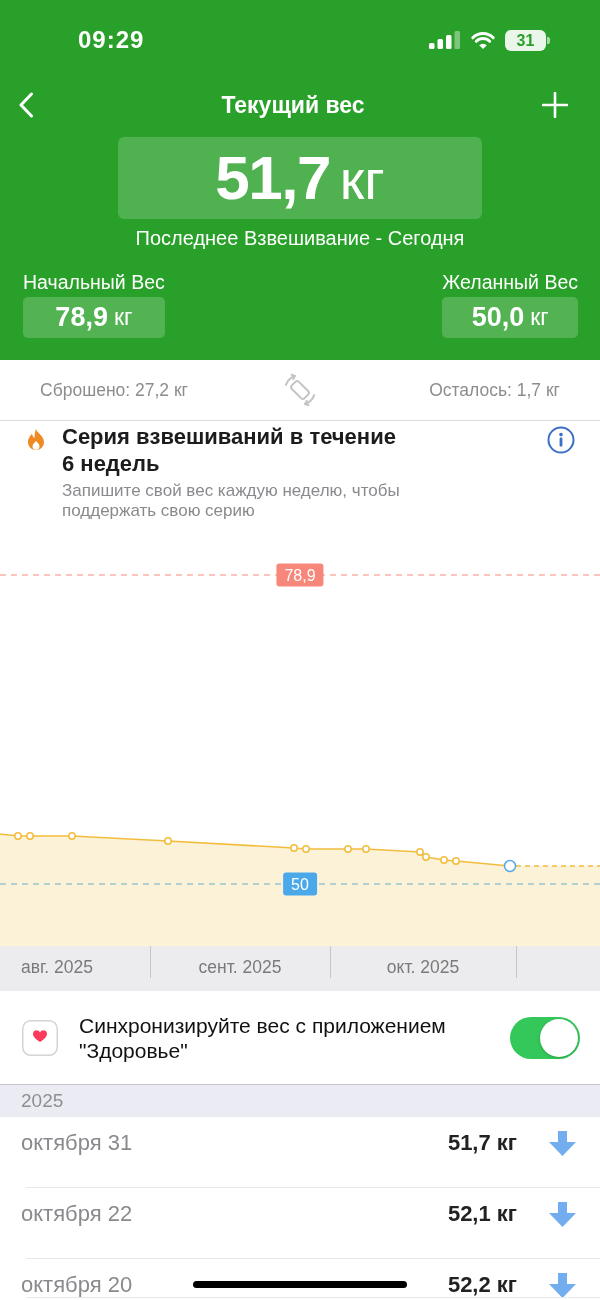  Describe the element at coordinates (362, 180) in the screenshot. I see `current-weight-unit: кг` at that location.